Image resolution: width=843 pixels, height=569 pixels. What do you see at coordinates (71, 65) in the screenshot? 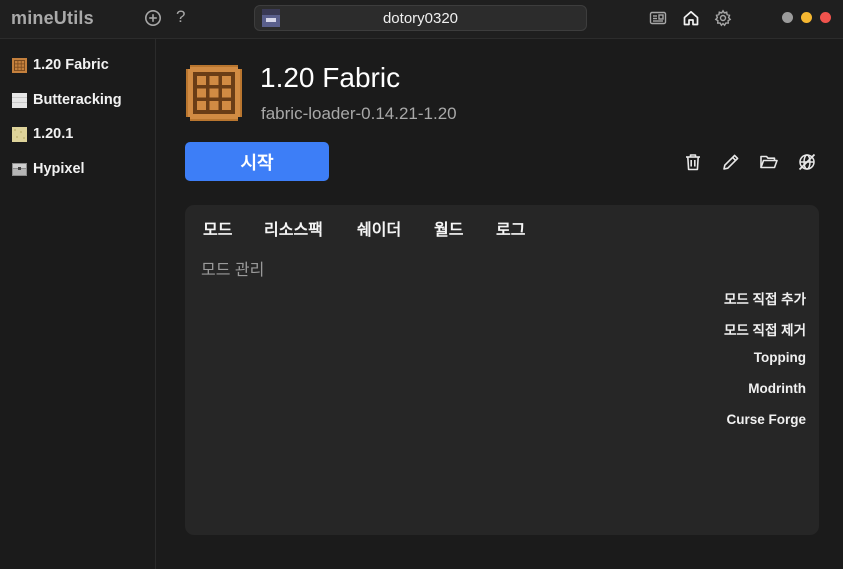
I see `sidebar-item-label: 1.20 Fabric` at bounding box center [71, 65].